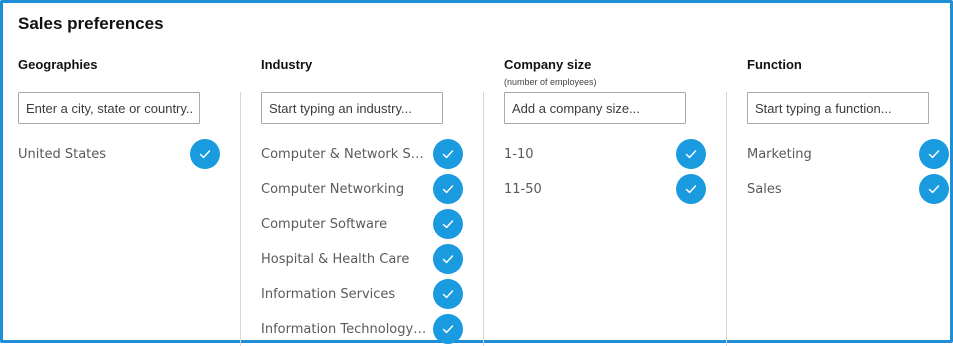 The width and height of the screenshot is (953, 346). Describe the element at coordinates (324, 224) in the screenshot. I see `item-label: Computer Software` at that location.